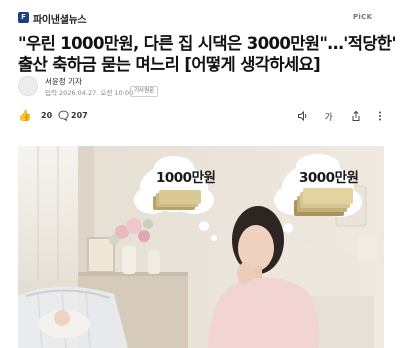 This screenshot has height=348, width=400. I want to click on pick-badge: PiCK, so click(363, 17).